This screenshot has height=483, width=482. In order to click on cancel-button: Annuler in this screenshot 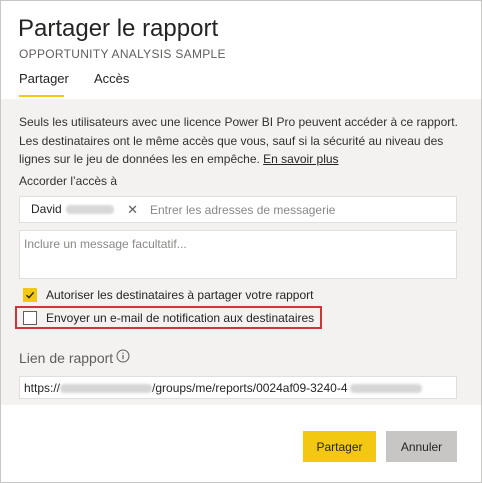, I will do `click(421, 446)`.